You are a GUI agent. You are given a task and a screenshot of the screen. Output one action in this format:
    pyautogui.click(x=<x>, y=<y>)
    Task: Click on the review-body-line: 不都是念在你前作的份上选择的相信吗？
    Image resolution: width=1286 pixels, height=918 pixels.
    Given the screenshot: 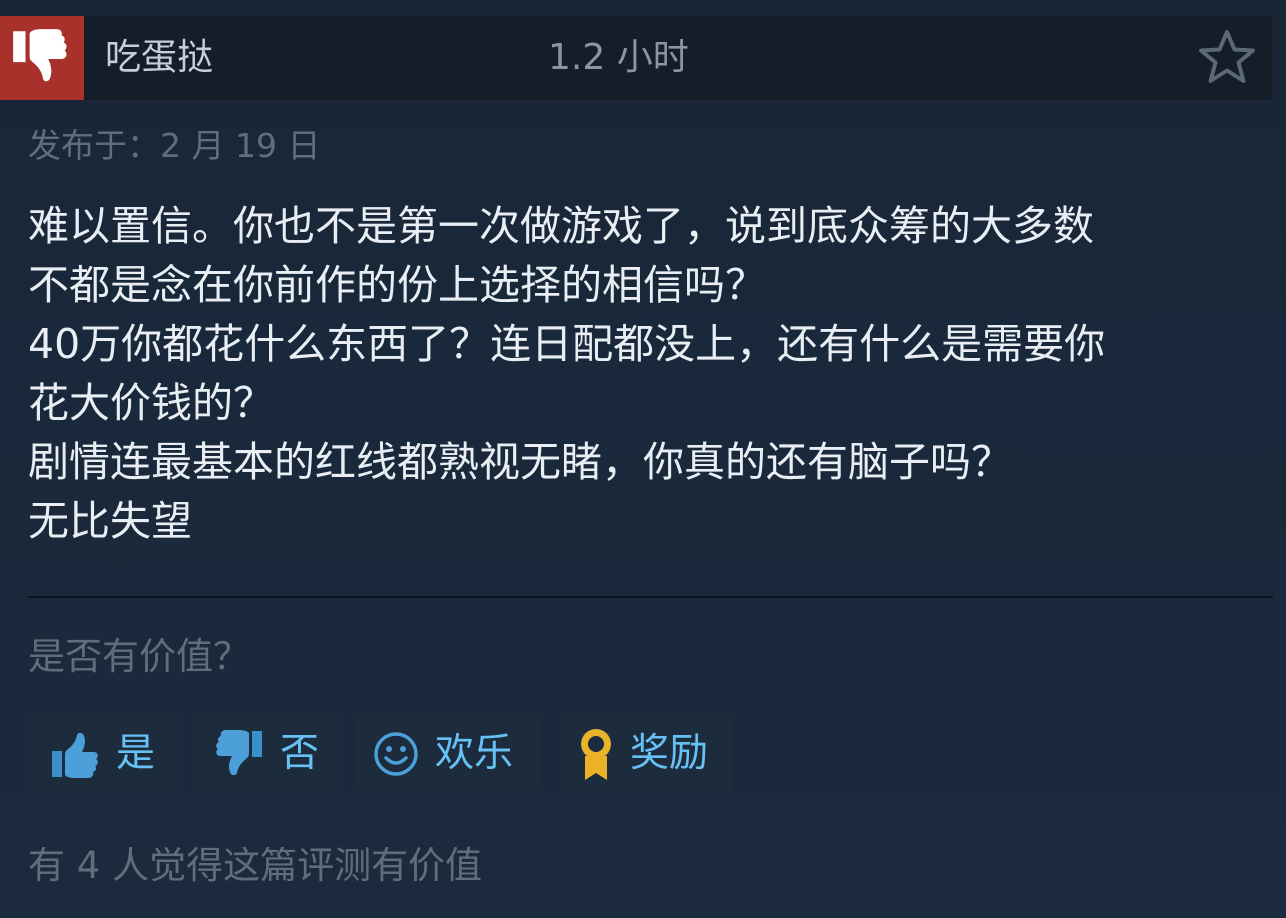 What is the action you would take?
    pyautogui.click(x=397, y=285)
    